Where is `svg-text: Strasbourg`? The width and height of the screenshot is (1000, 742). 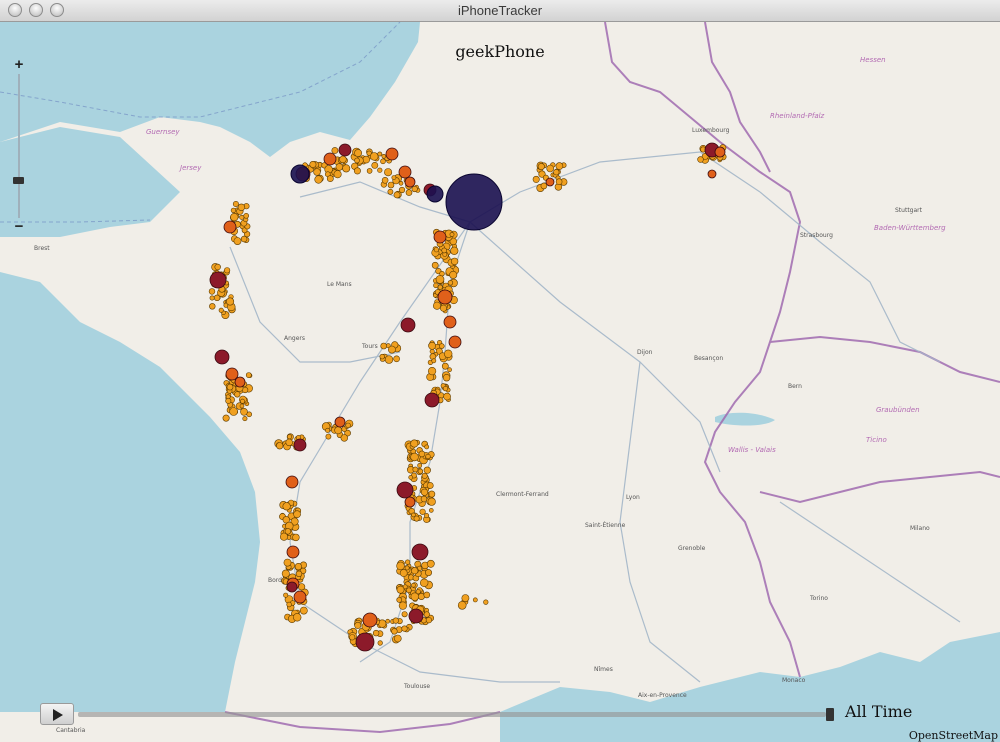
svg-text: Strasbourg is located at coordinates (816, 235).